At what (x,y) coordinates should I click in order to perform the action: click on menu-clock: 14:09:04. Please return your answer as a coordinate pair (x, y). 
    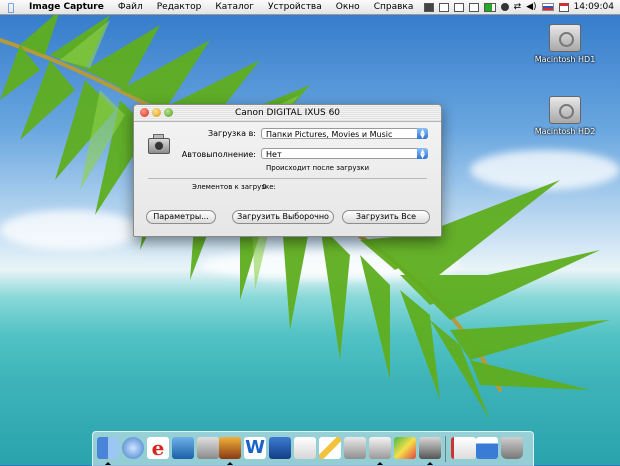
    Looking at the image, I should click on (594, 7).